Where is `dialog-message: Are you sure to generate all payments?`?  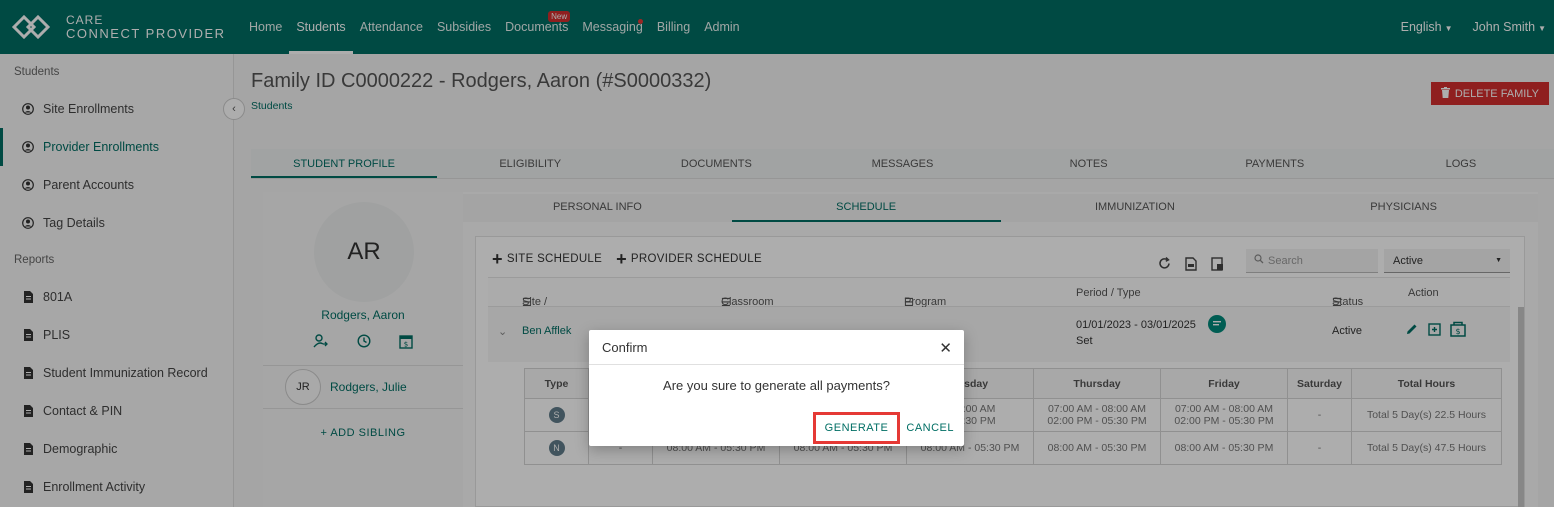
dialog-message: Are you sure to generate all payments? is located at coordinates (776, 385).